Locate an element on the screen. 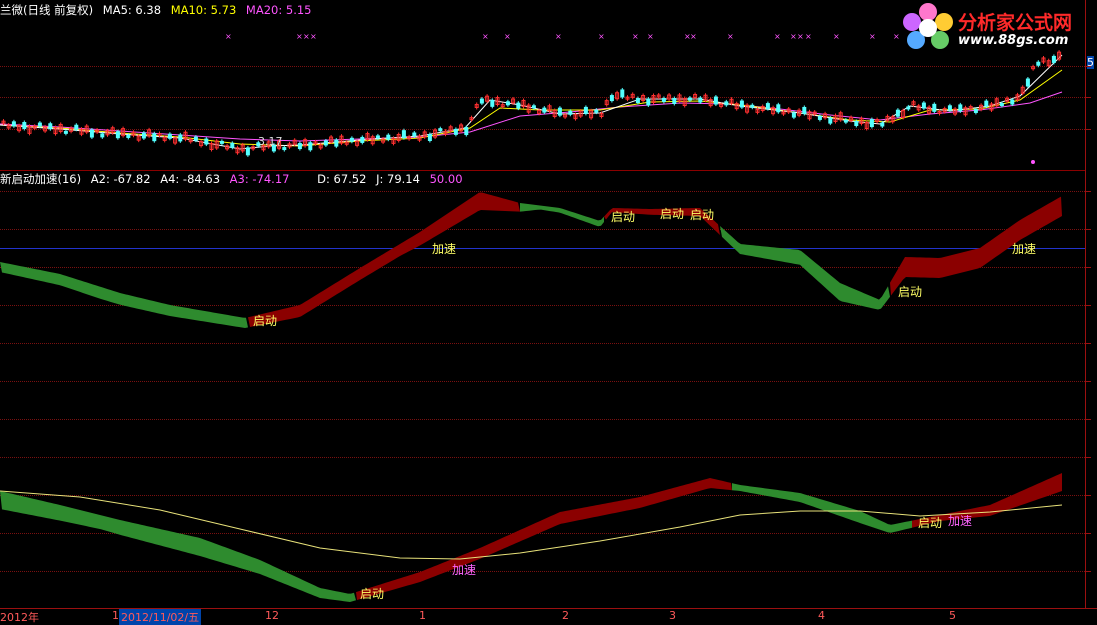  right-axis is located at coordinates (1091, 304).